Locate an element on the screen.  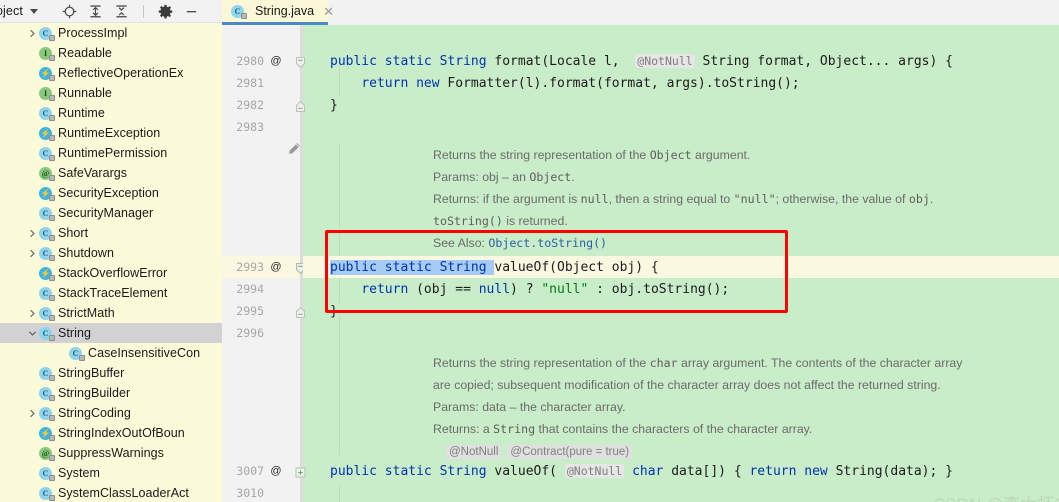
collapse-all-icon is located at coordinates (121, 11).